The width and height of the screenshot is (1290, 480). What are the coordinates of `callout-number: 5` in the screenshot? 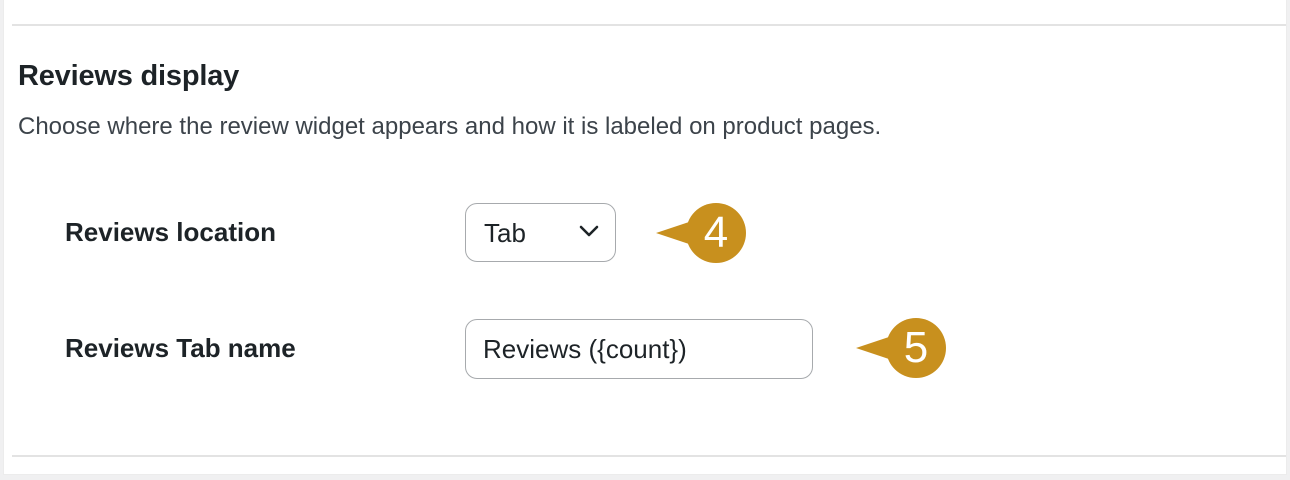 It's located at (916, 348).